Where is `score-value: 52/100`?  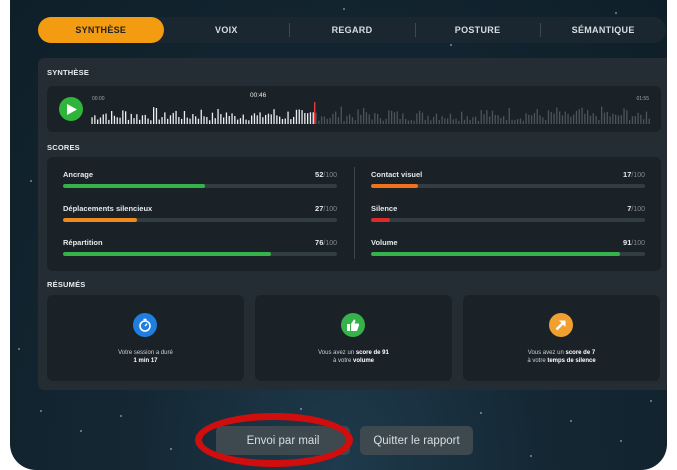
score-value: 52/100 is located at coordinates (326, 174).